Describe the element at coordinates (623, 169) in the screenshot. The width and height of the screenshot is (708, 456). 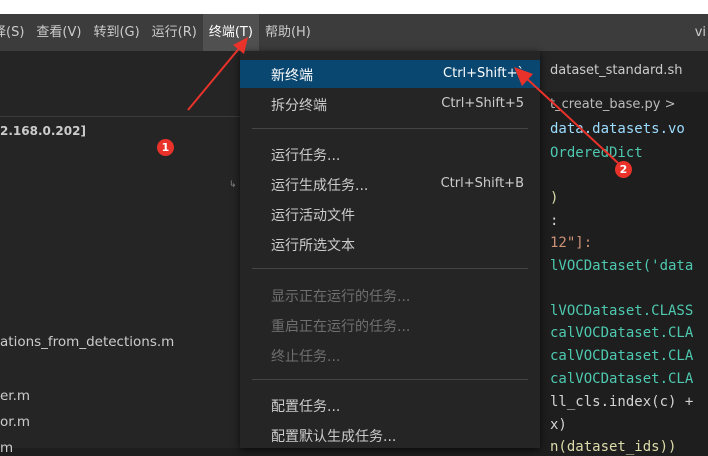
I see `annotation-badge-2: 2` at that location.